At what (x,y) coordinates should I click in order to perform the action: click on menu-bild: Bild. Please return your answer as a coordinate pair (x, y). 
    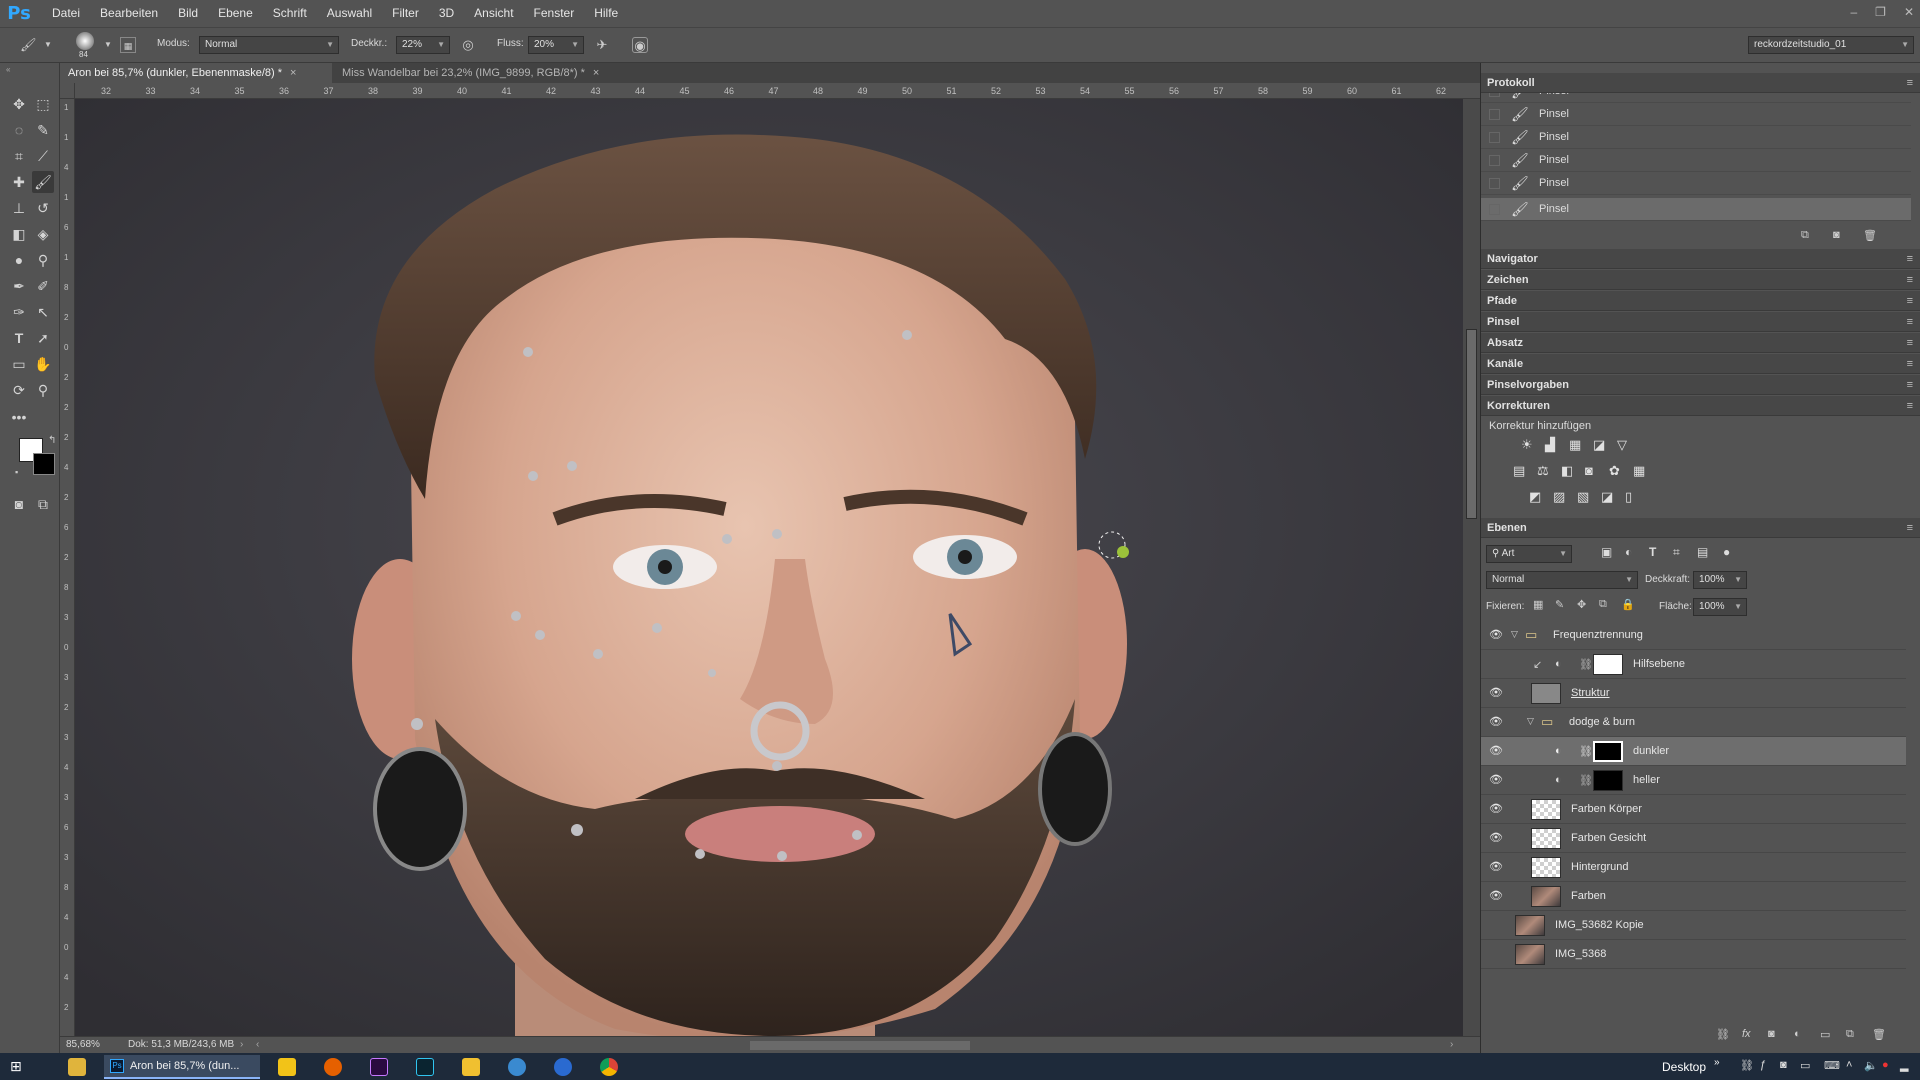
    Looking at the image, I should click on (188, 13).